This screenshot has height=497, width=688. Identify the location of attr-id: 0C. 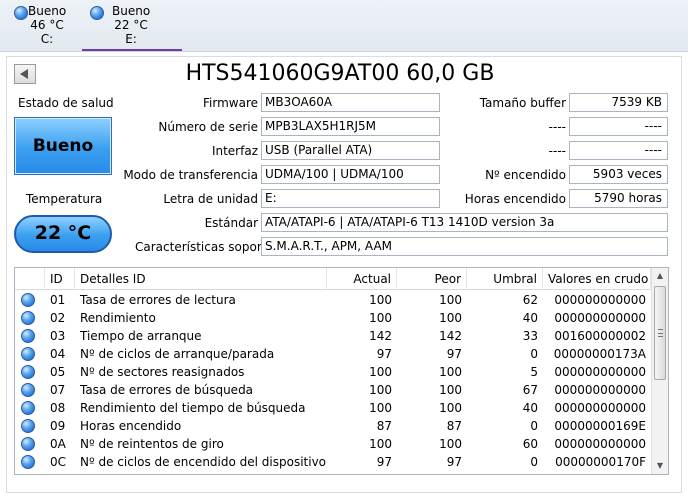
(58, 462).